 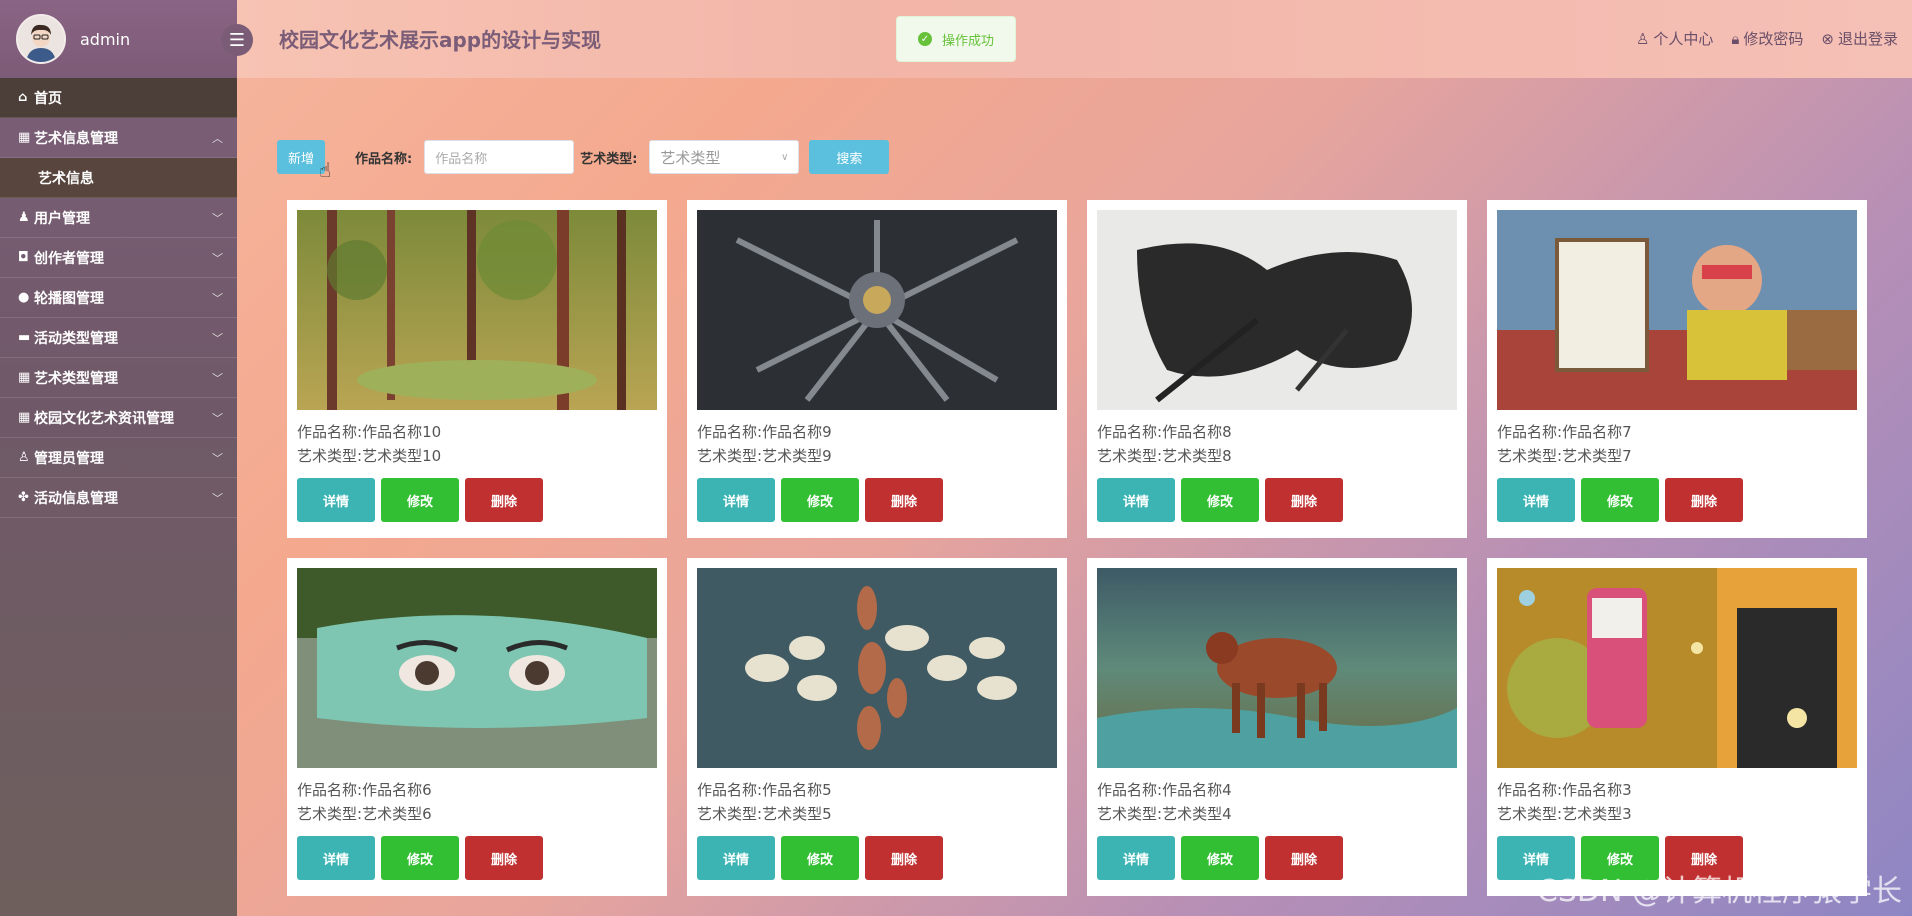 I want to click on avatar, so click(x=41, y=39).